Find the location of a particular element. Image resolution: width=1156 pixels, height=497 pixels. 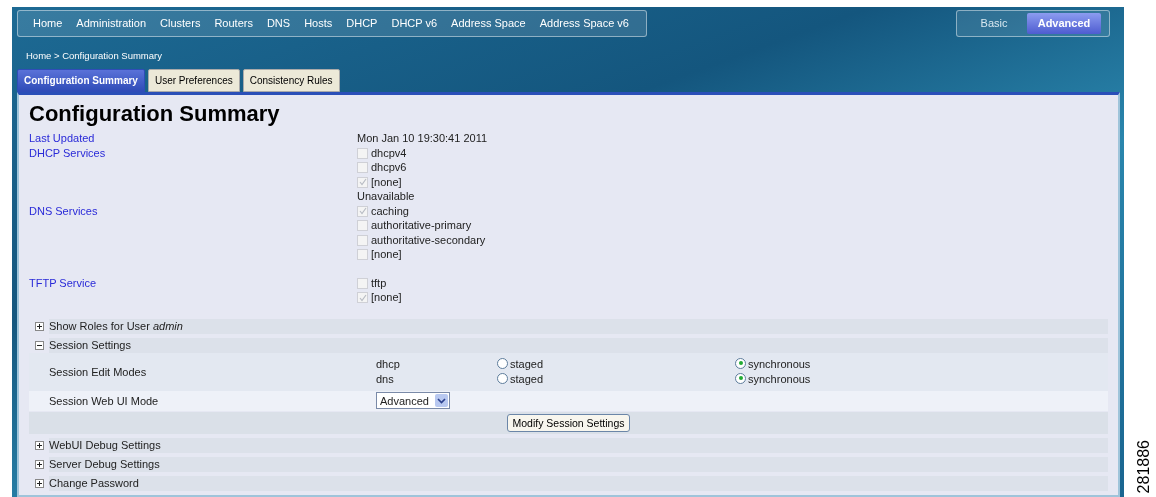

checkbox-label: caching is located at coordinates (390, 211).